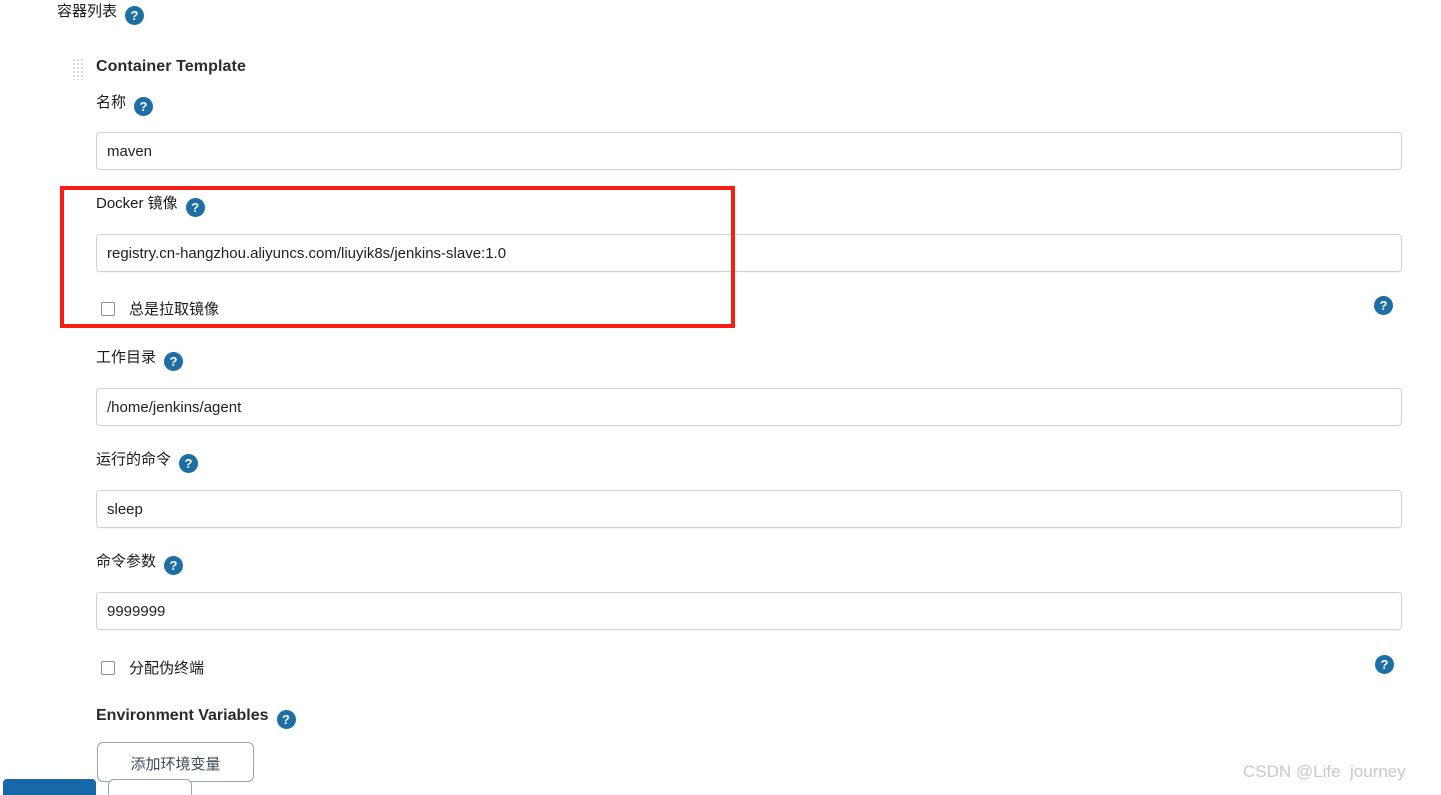  Describe the element at coordinates (1324, 771) in the screenshot. I see `csdn-watermark: CSDN @Life journey` at that location.